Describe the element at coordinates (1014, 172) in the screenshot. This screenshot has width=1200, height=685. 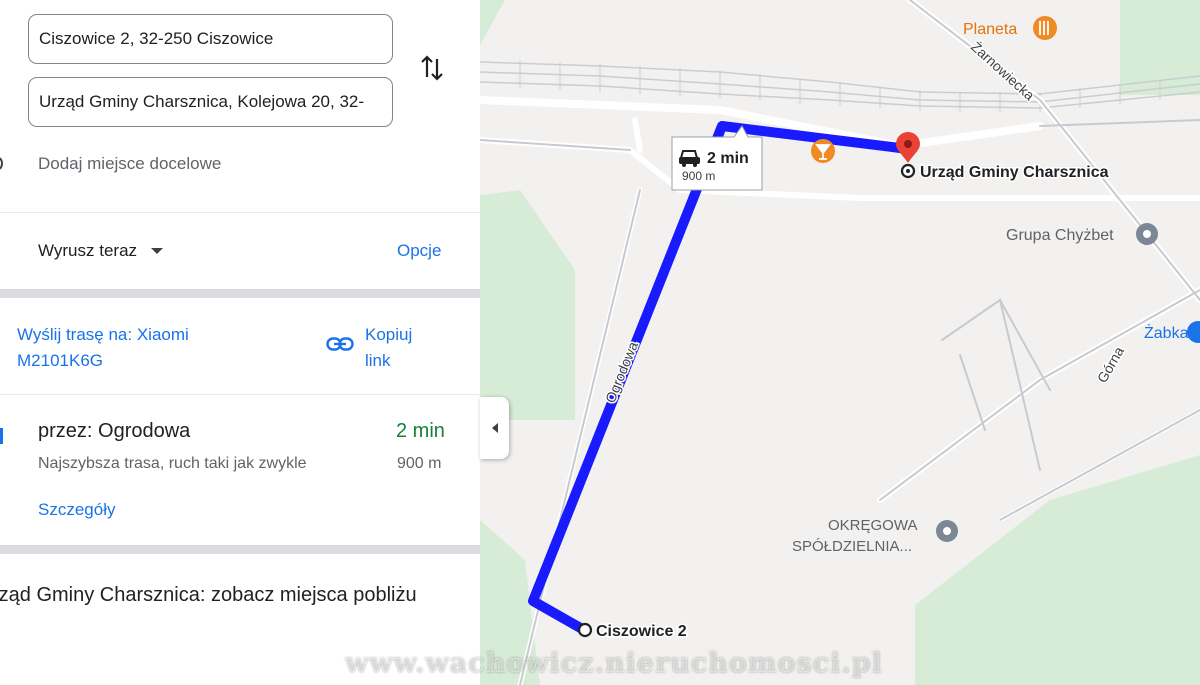
I see `destination-label: Urząd Gminy Charsznica` at that location.